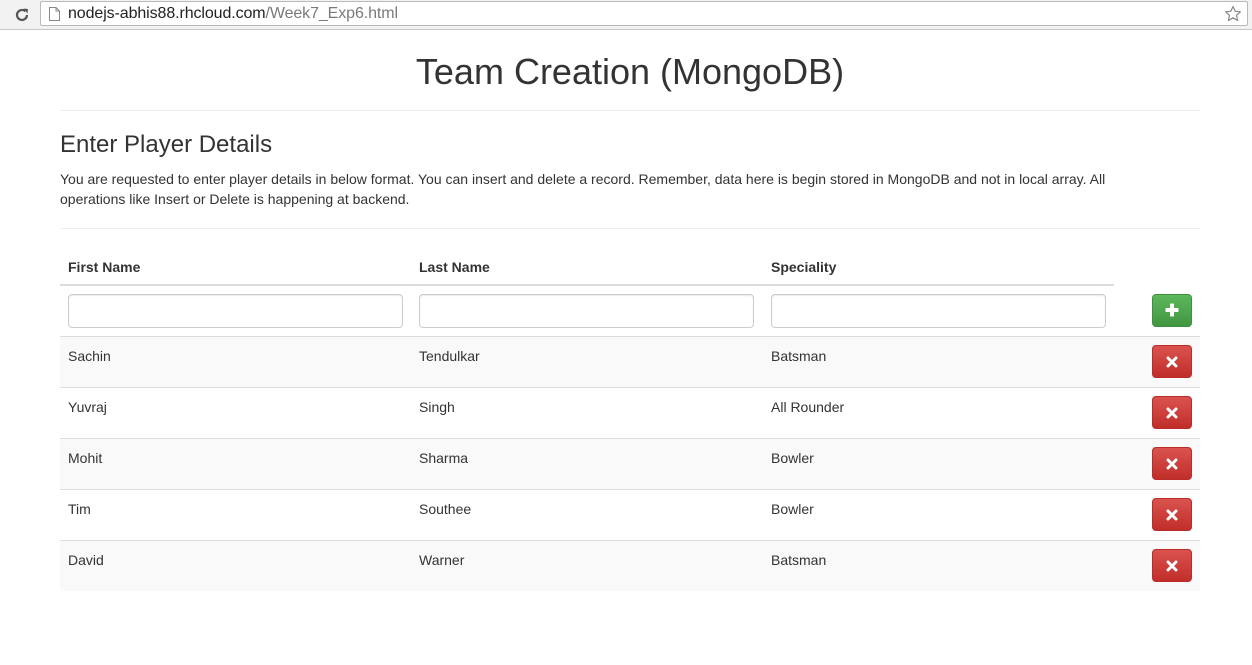  What do you see at coordinates (938, 310) in the screenshot?
I see `speciality-input` at bounding box center [938, 310].